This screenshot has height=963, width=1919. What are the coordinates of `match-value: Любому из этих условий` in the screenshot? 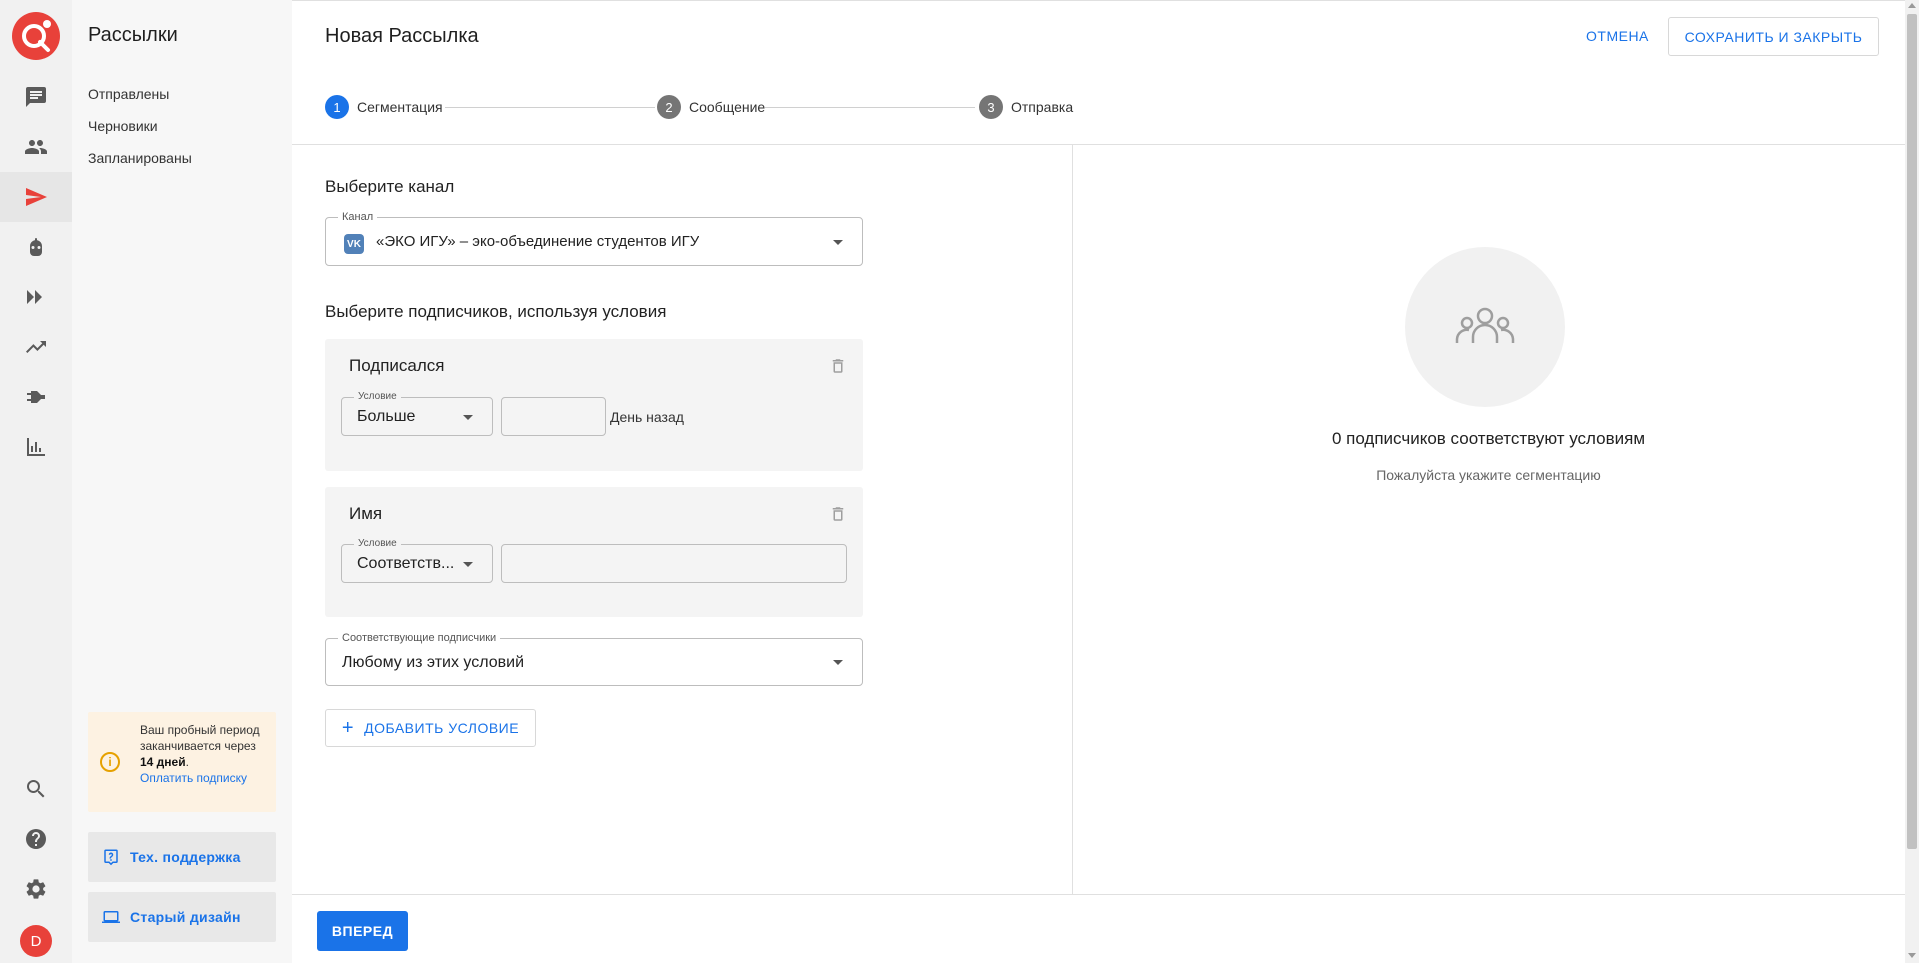 It's located at (433, 662).